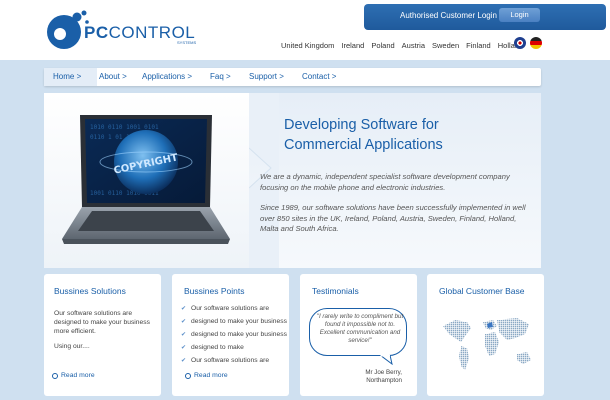  I want to click on testimonial-author: Mr Joe Berry, Northampton, so click(383, 376).